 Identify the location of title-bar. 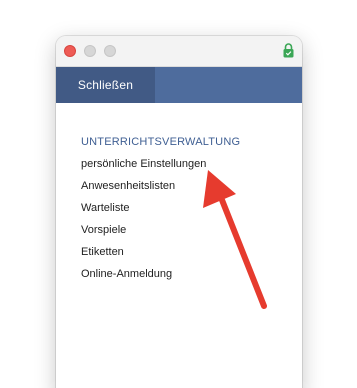
(179, 51).